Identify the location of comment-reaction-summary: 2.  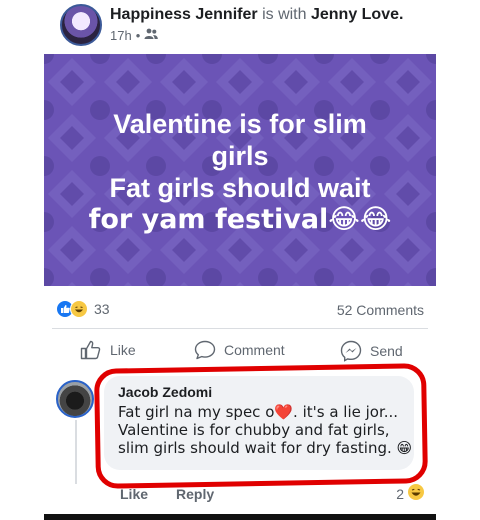
(410, 493).